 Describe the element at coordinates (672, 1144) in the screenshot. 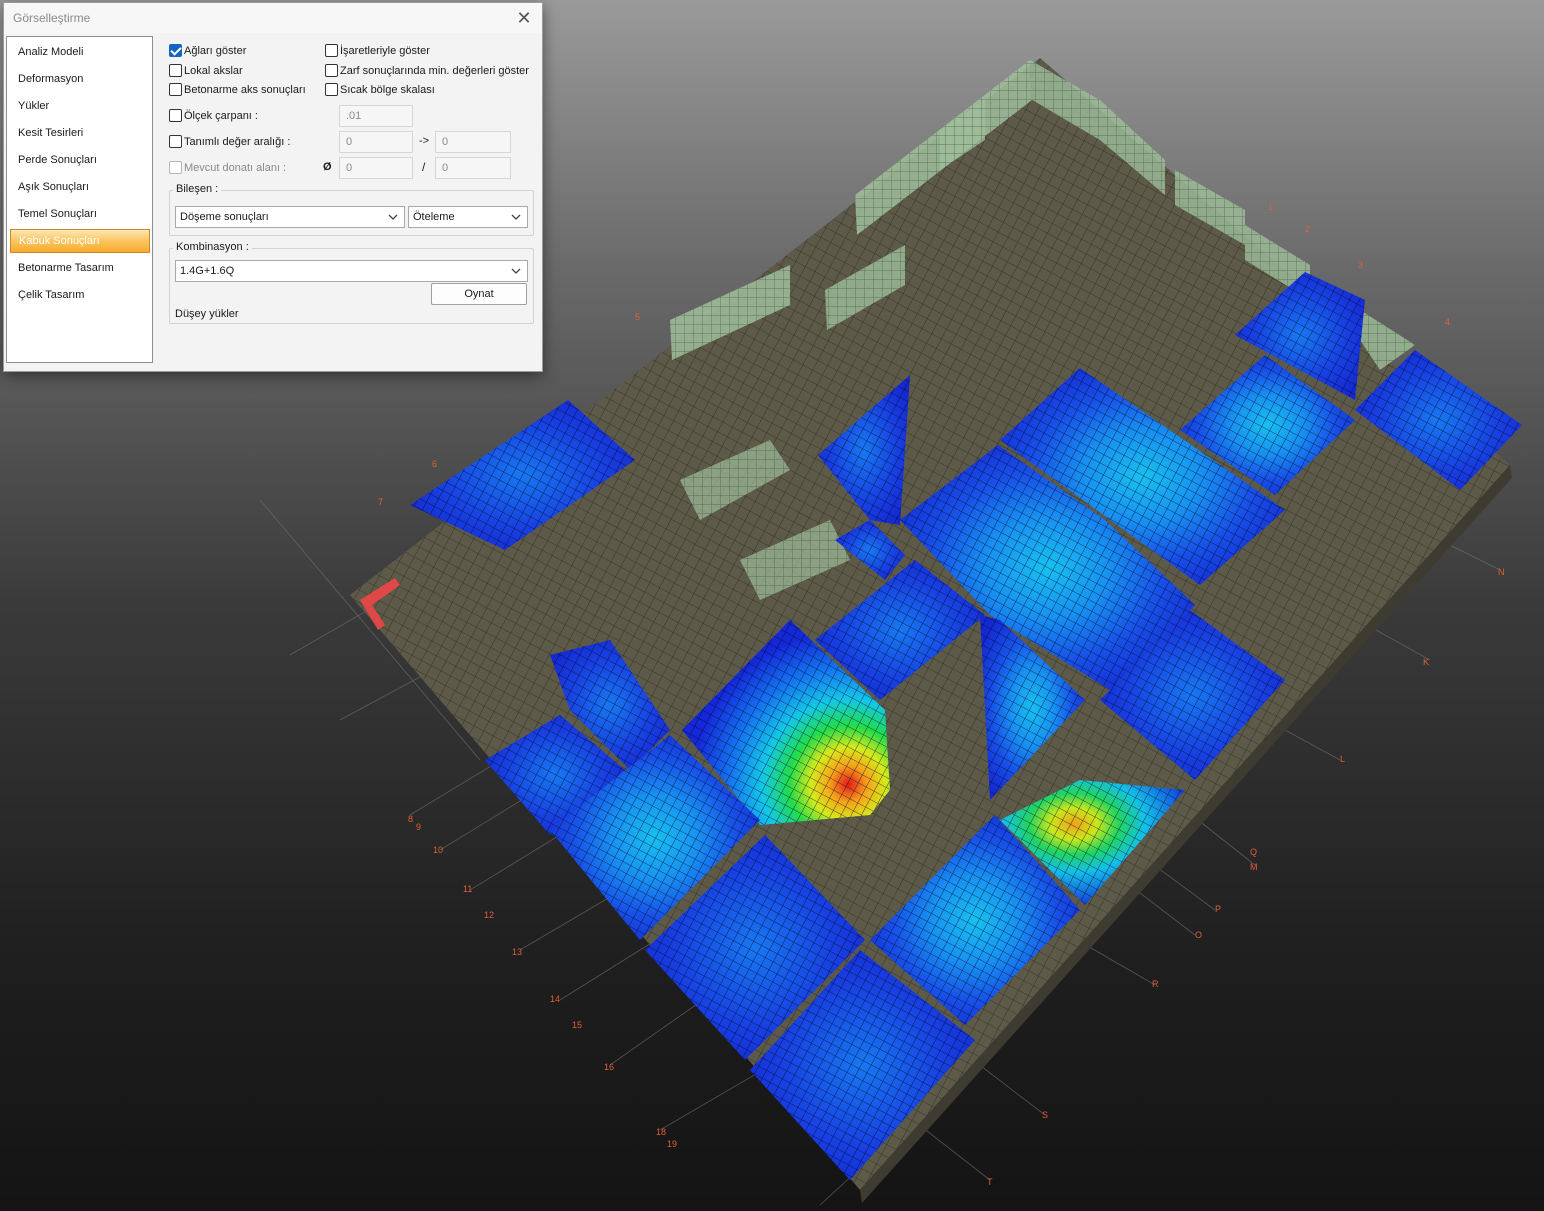

I see `axis-label-19: 19` at that location.